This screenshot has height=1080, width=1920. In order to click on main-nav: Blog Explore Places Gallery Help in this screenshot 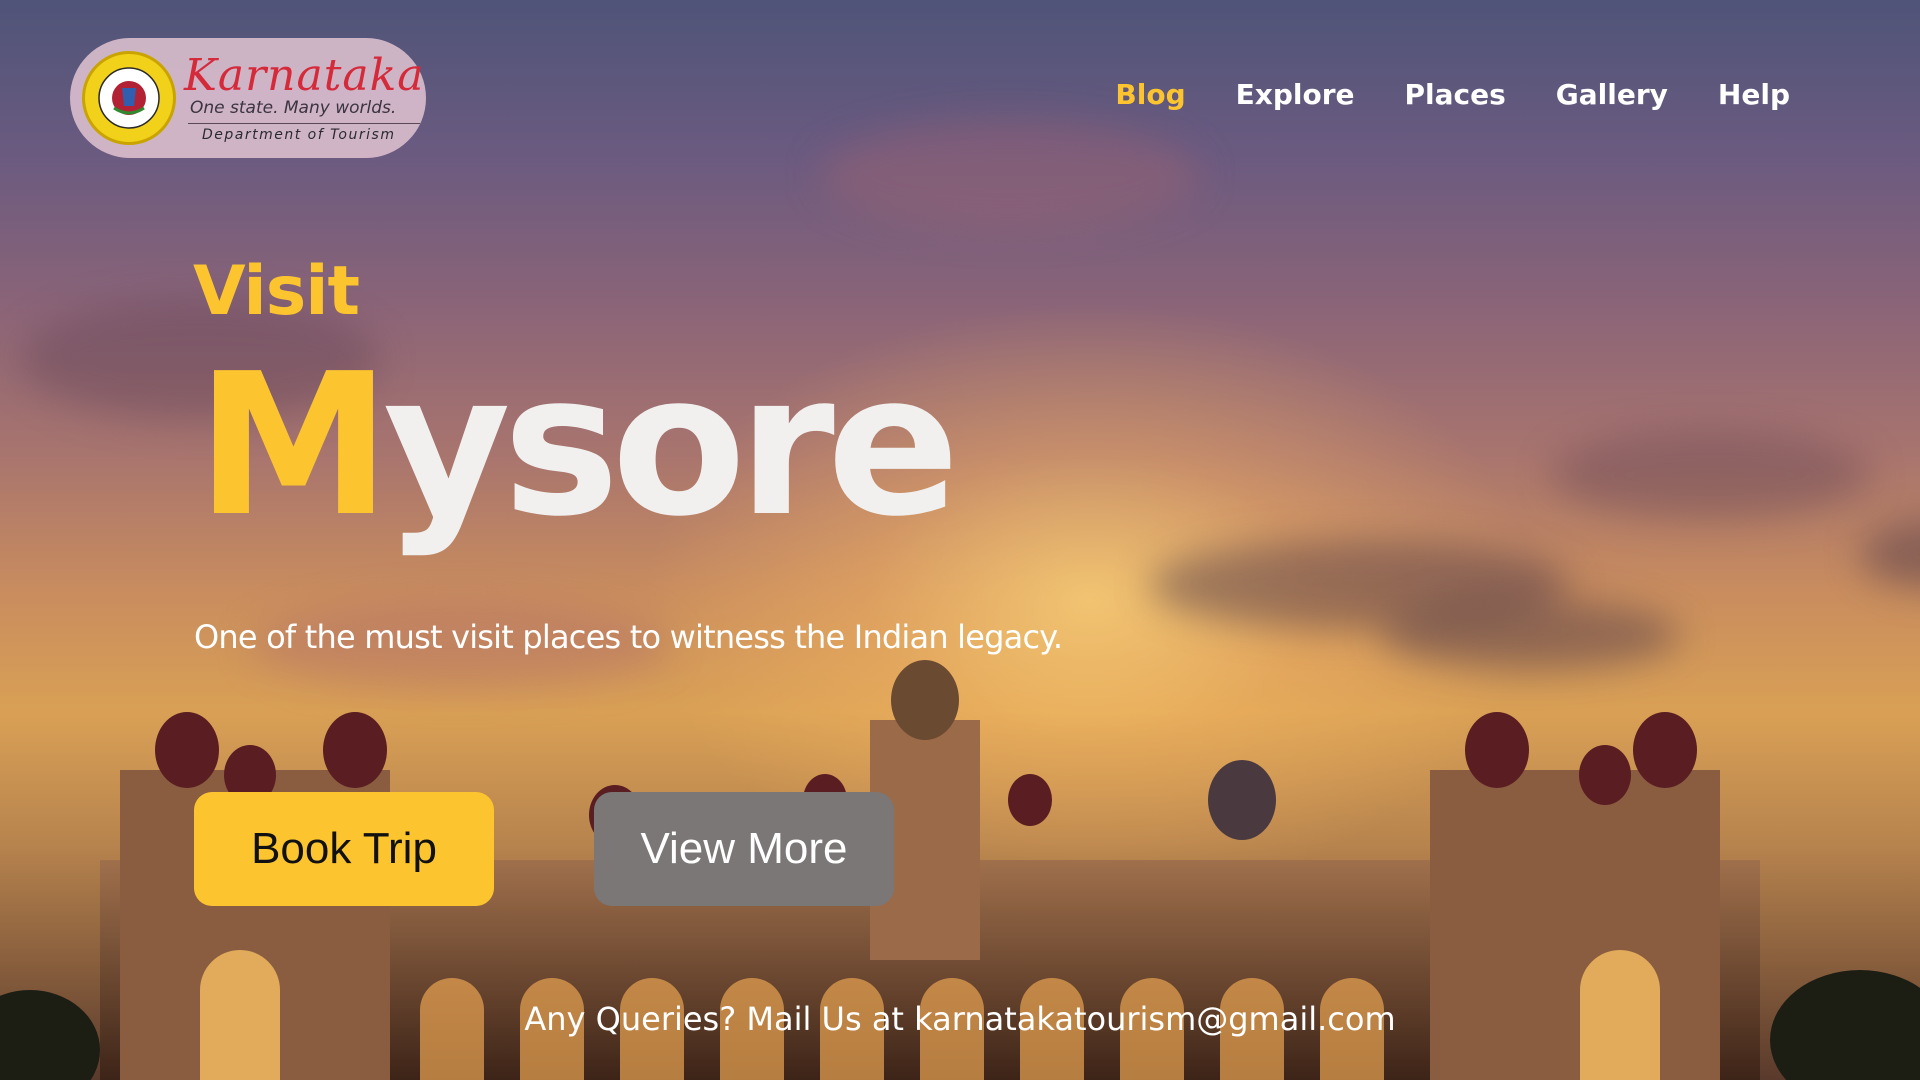, I will do `click(1452, 94)`.